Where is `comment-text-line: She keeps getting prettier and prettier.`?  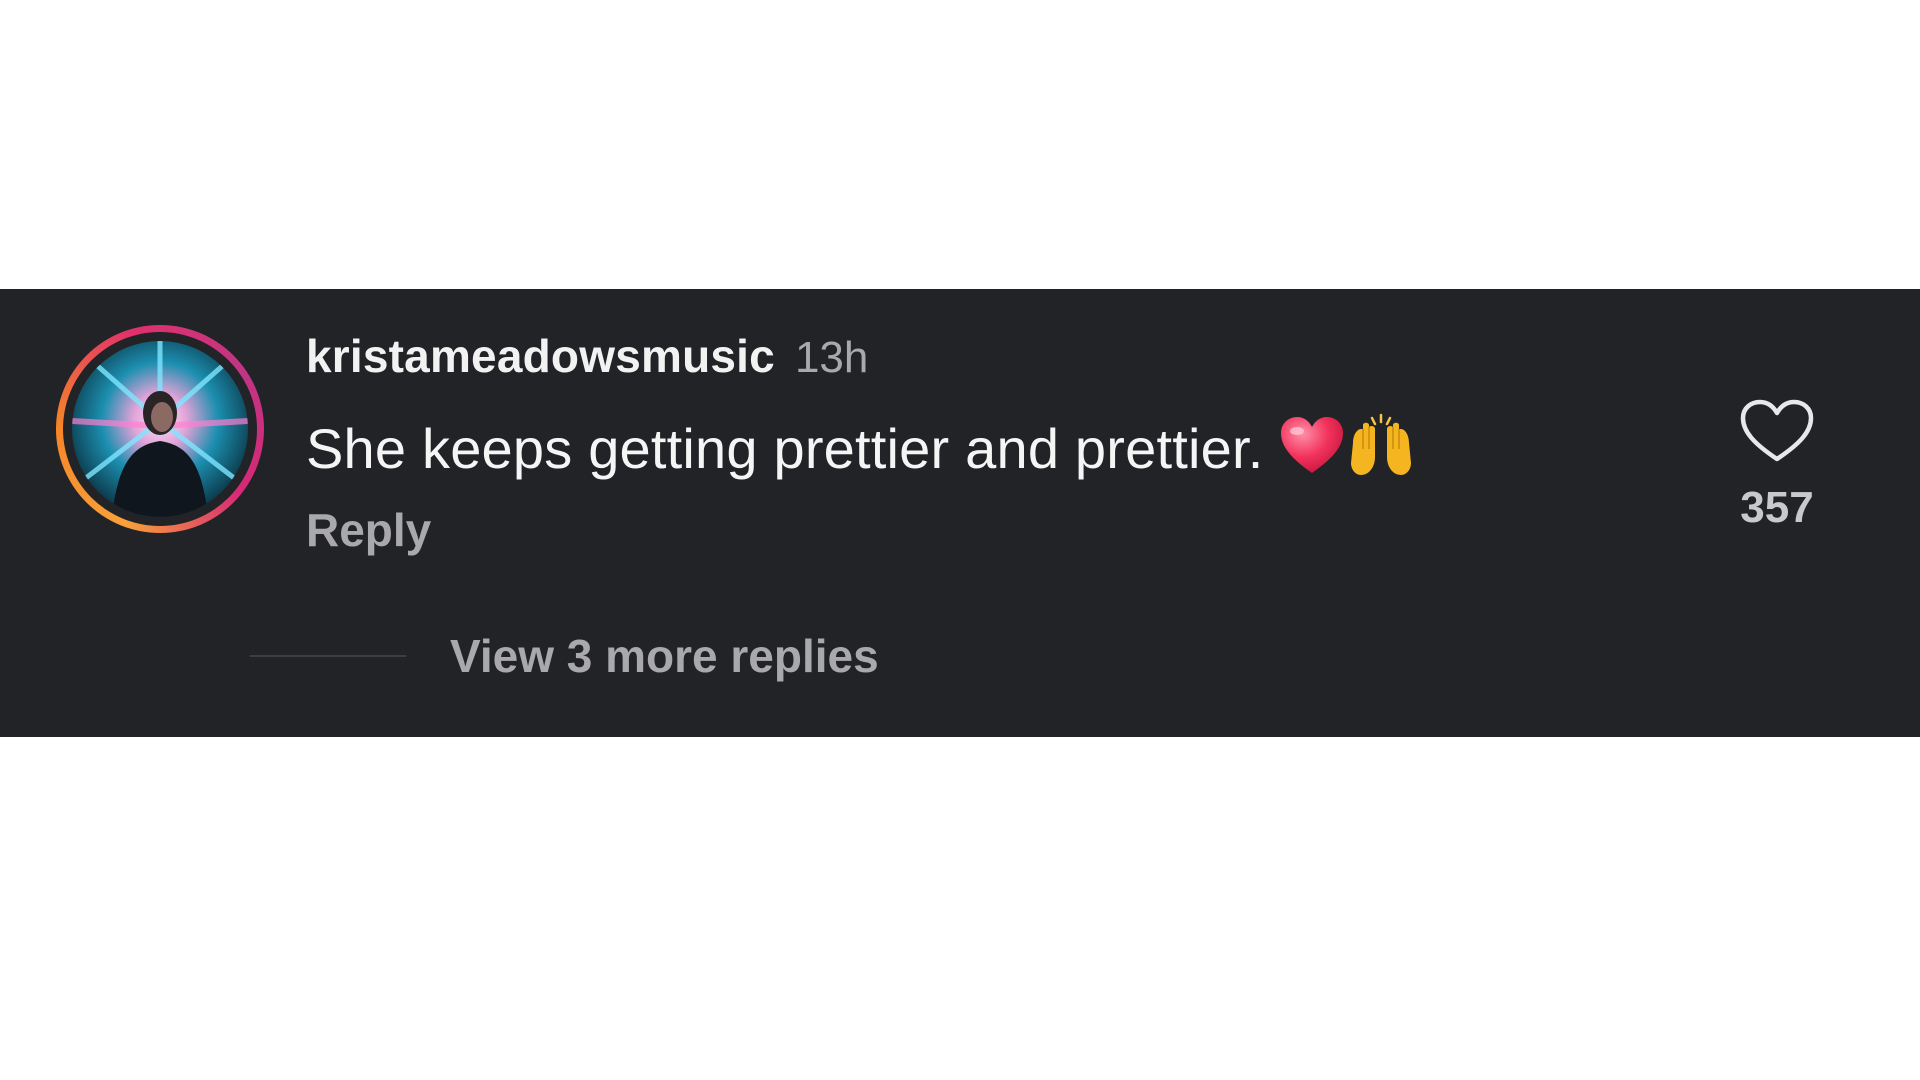 comment-text-line: She keeps getting prettier and prettier. is located at coordinates (860, 448).